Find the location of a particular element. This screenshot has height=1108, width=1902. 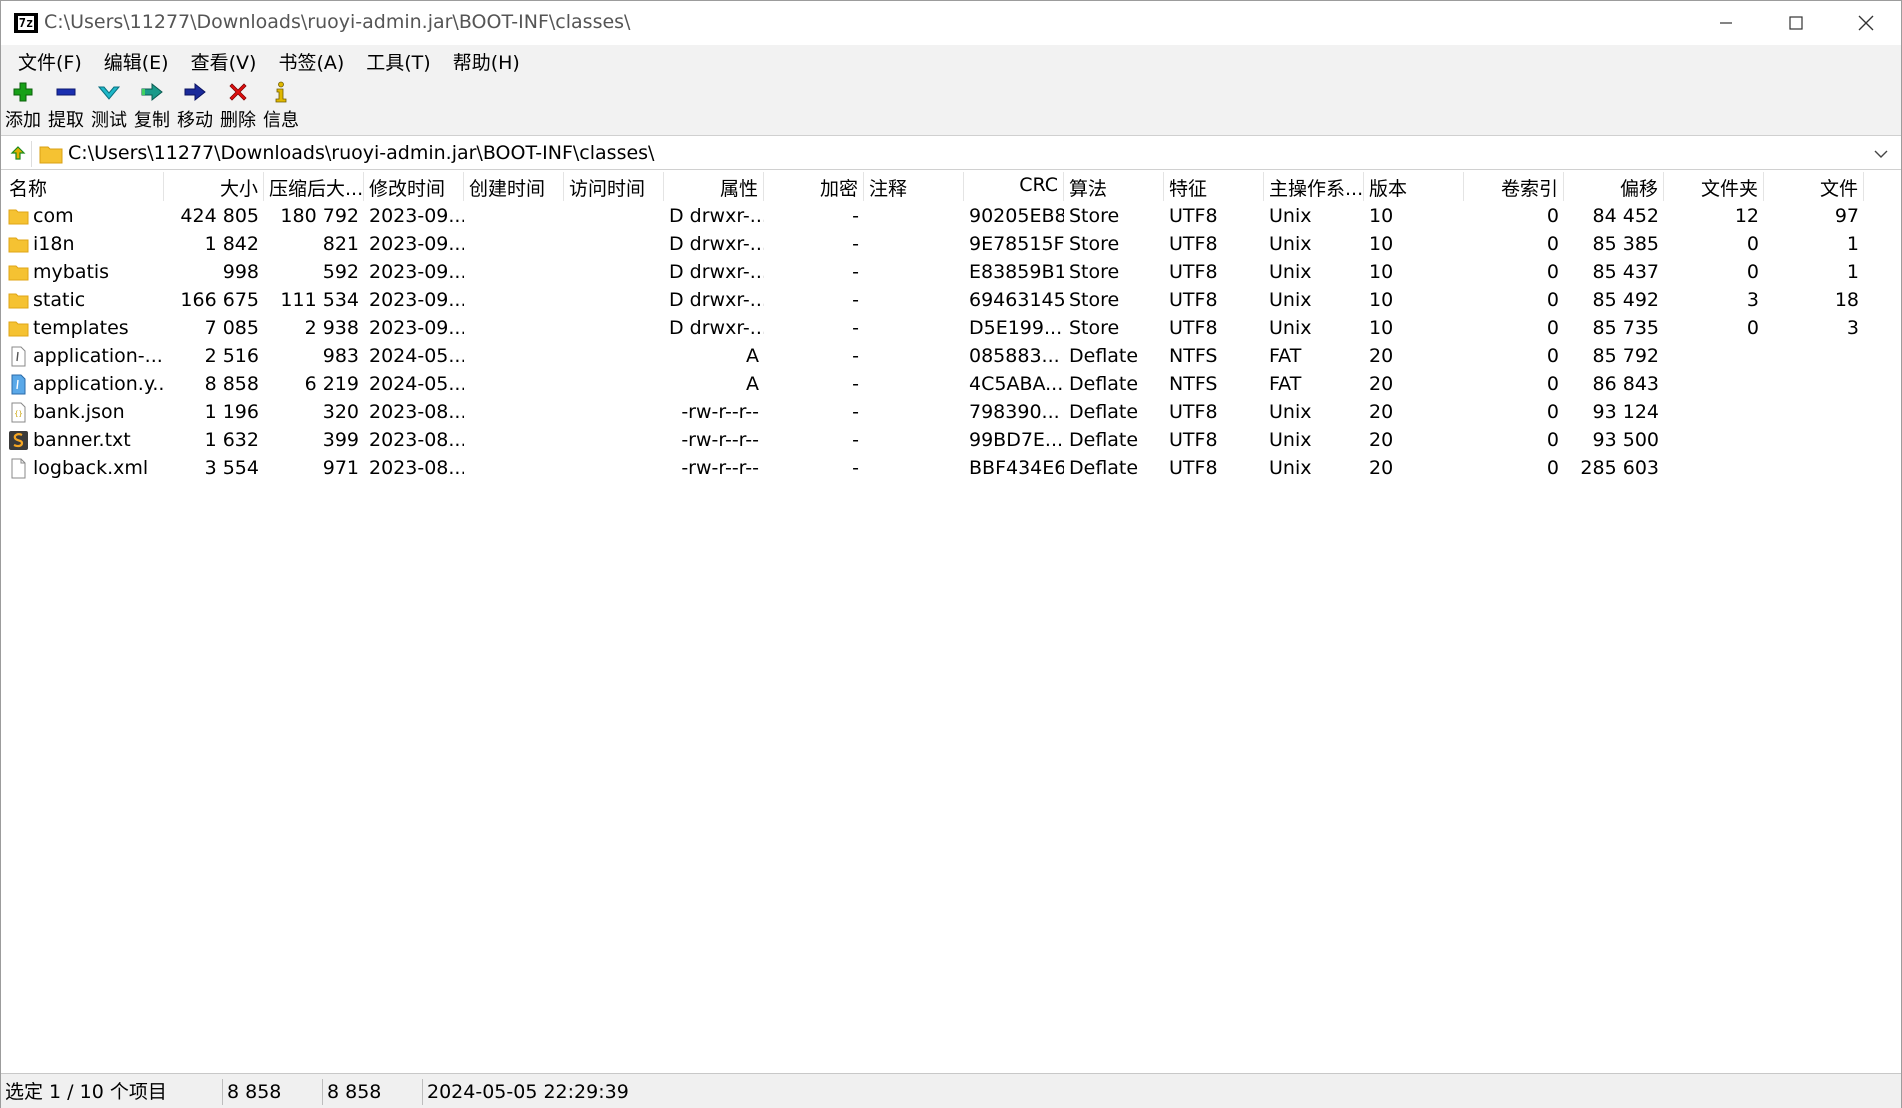

file-name: logback.xml is located at coordinates (91, 468).